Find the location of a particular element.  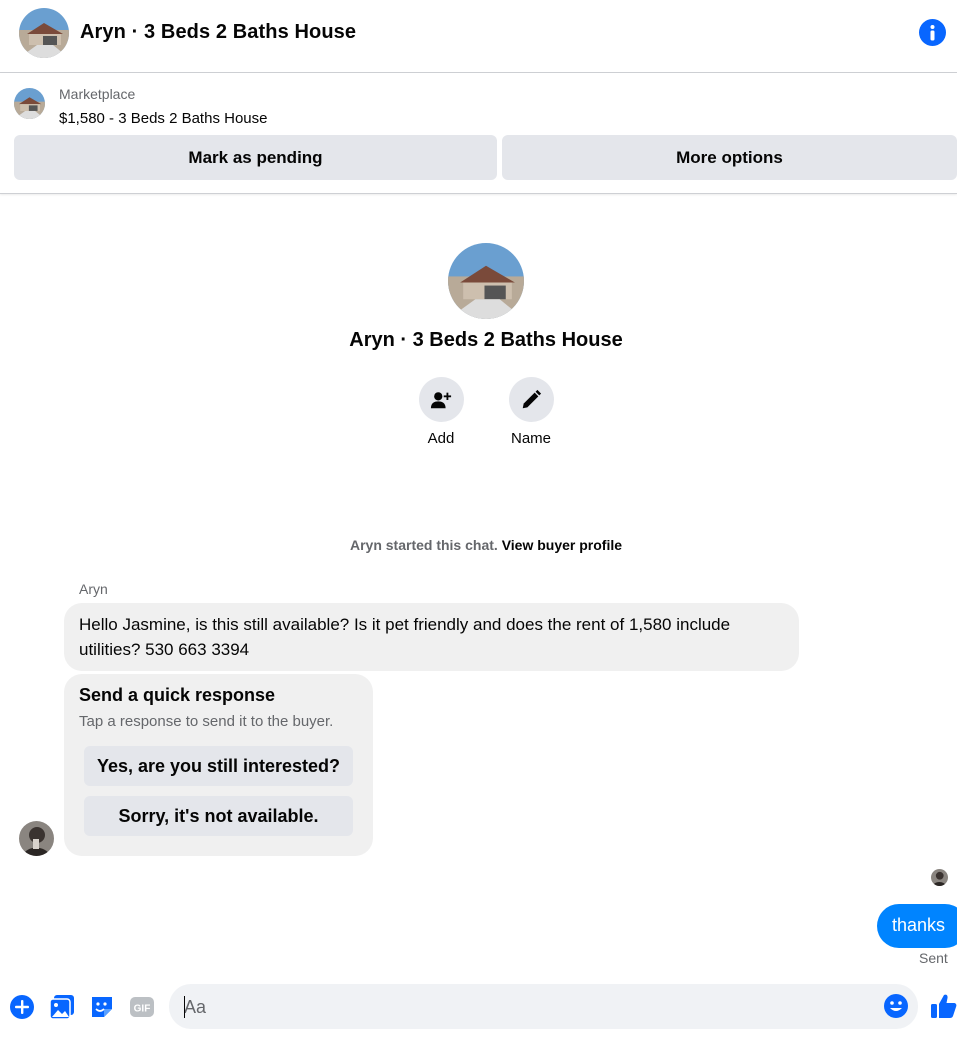

add-person-icon is located at coordinates (441, 399).